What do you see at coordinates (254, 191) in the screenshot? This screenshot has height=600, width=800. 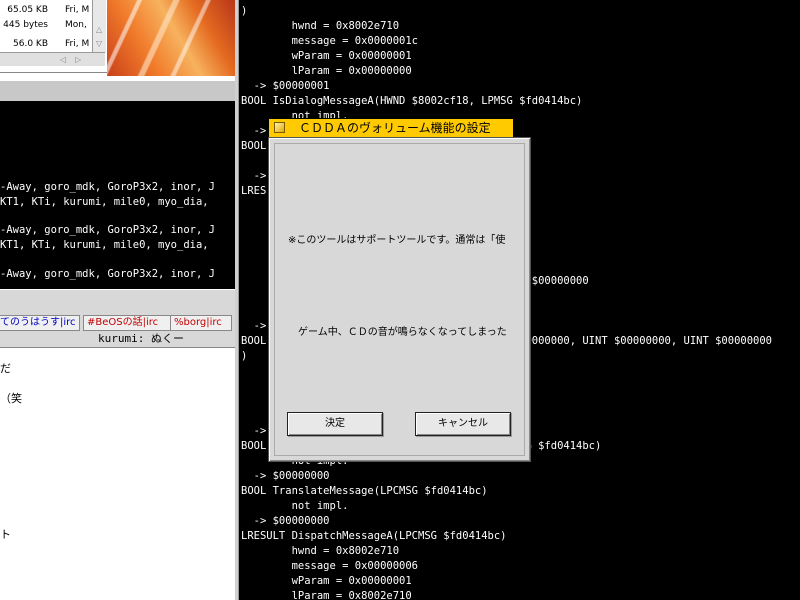 I see `terminal-line: LRES` at bounding box center [254, 191].